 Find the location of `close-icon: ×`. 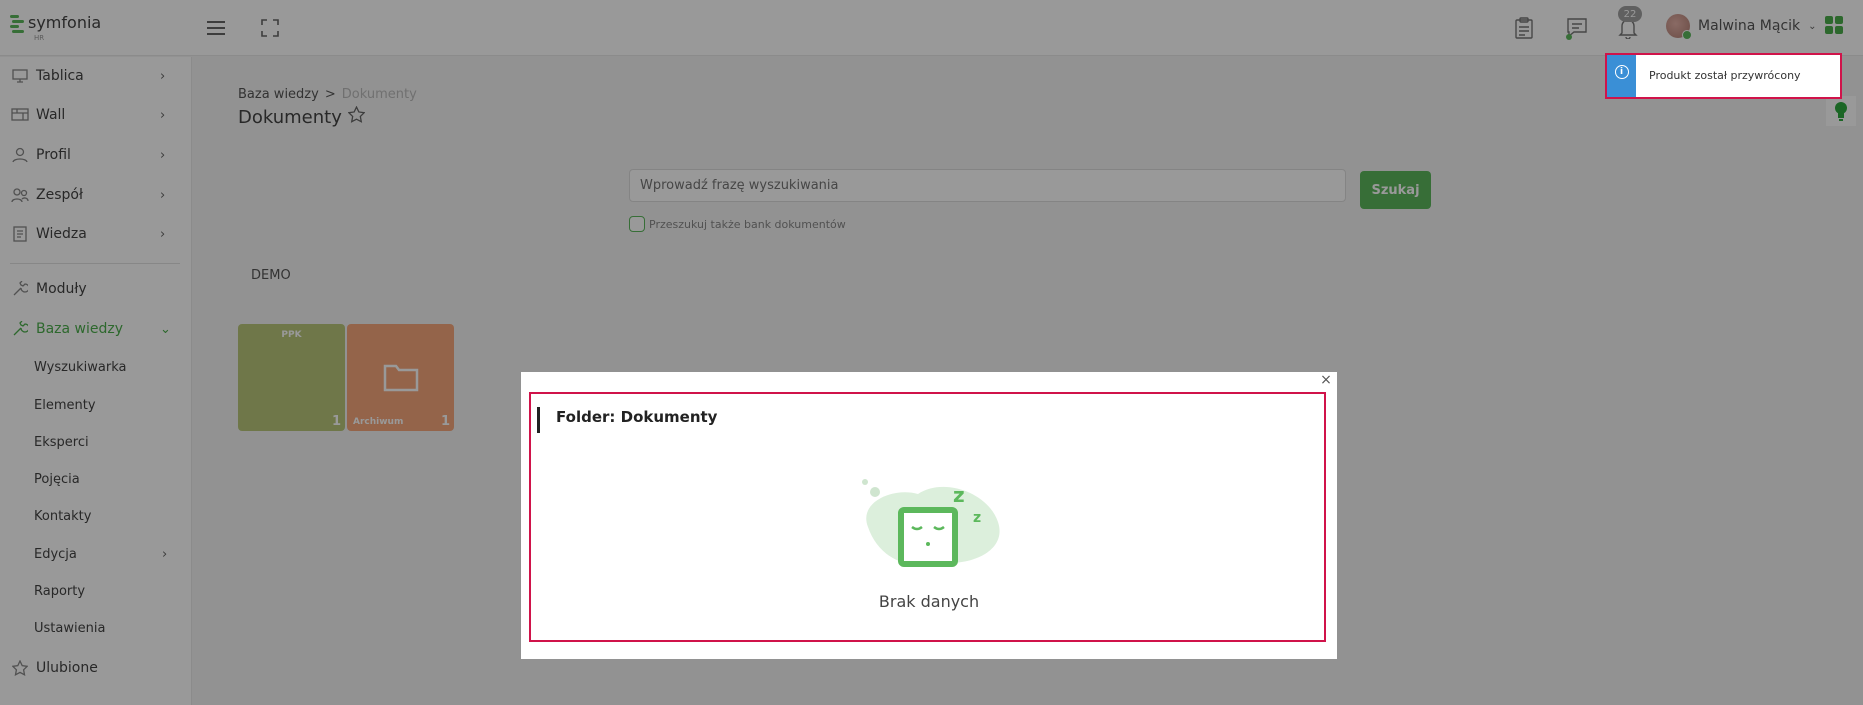

close-icon: × is located at coordinates (1326, 380).